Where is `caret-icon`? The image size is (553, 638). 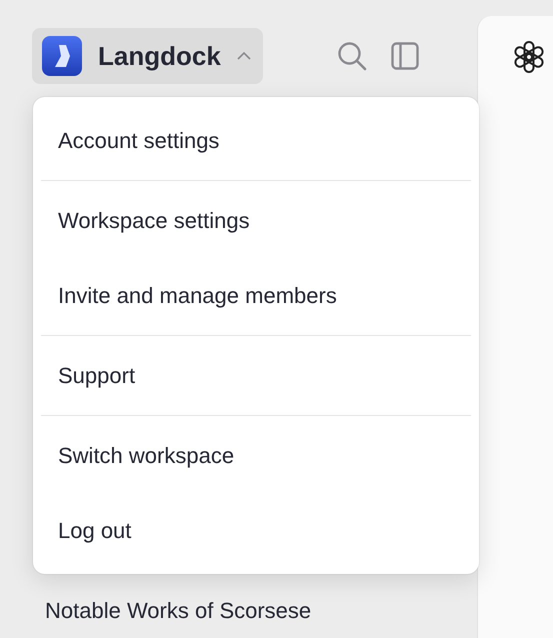 caret-icon is located at coordinates (243, 56).